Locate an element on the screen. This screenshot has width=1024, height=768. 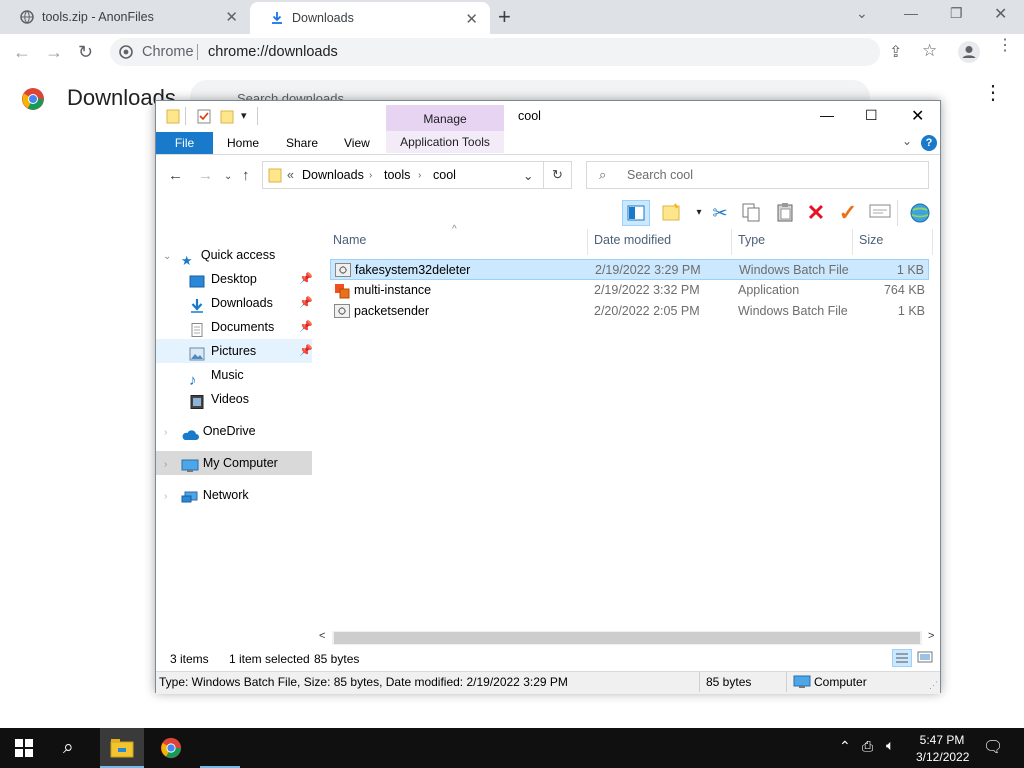
rename-check-icon: ✓ is located at coordinates (848, 213).